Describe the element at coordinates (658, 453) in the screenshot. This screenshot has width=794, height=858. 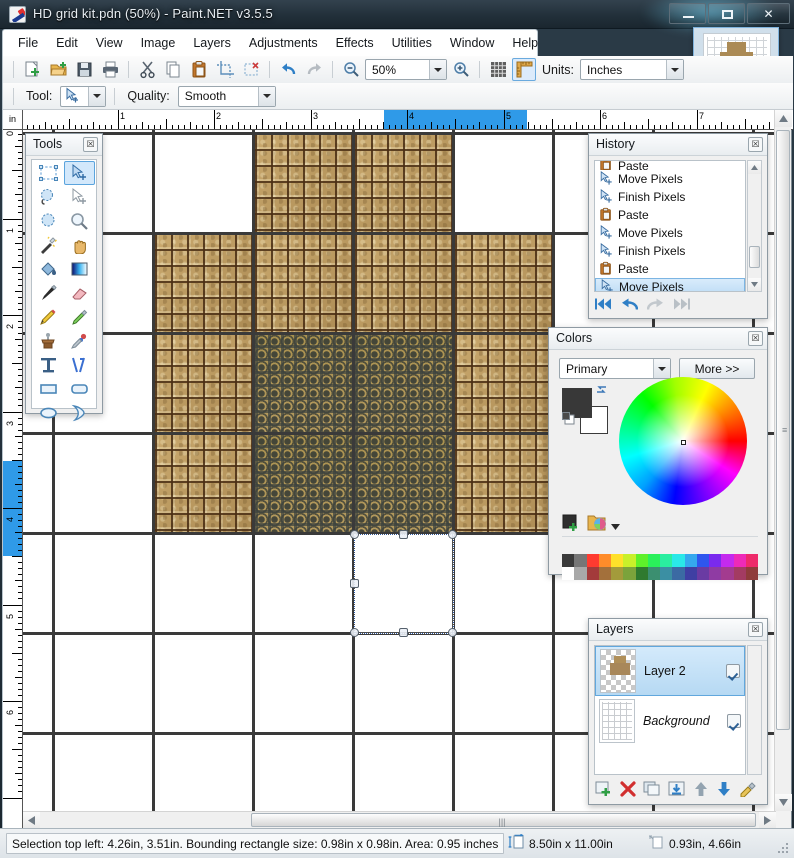
I see `colors-panel: Colors ☒ Primary More >>` at that location.